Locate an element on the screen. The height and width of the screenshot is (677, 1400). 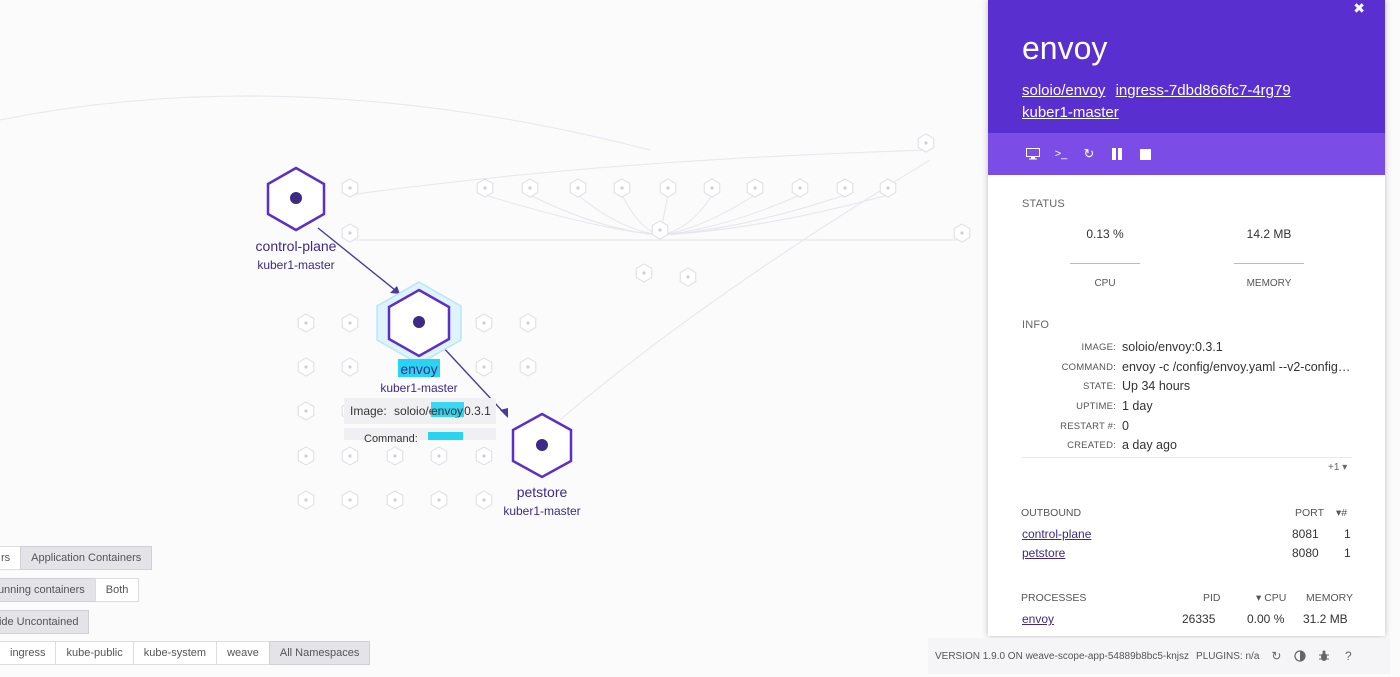
info-title: INFO is located at coordinates (1036, 325).